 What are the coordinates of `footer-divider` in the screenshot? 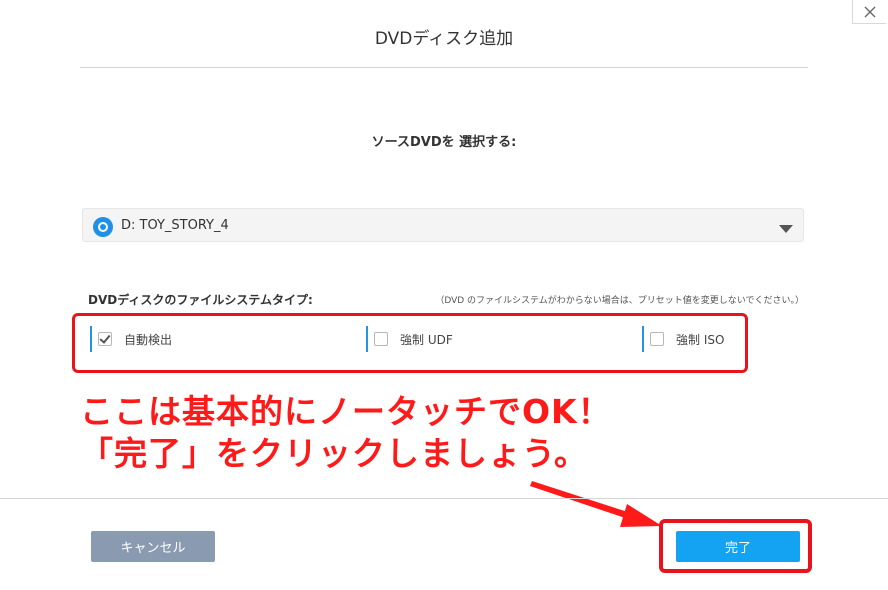 It's located at (444, 498).